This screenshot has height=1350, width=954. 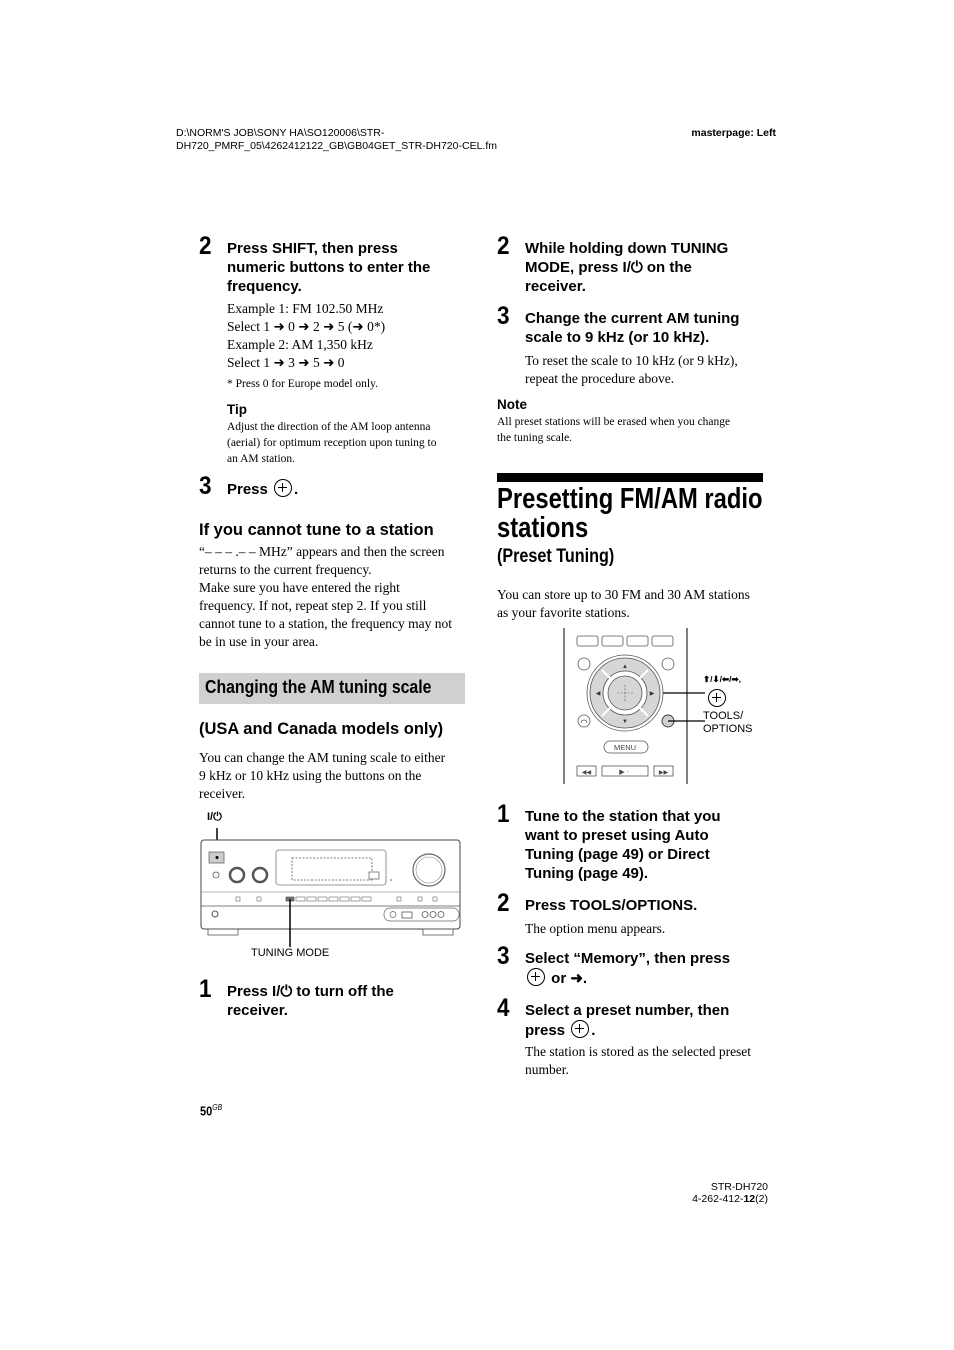 I want to click on example-line: Select 1 ➜ 0 ➜ 2 ➜ 5 (➜ 0*), so click(x=306, y=326).